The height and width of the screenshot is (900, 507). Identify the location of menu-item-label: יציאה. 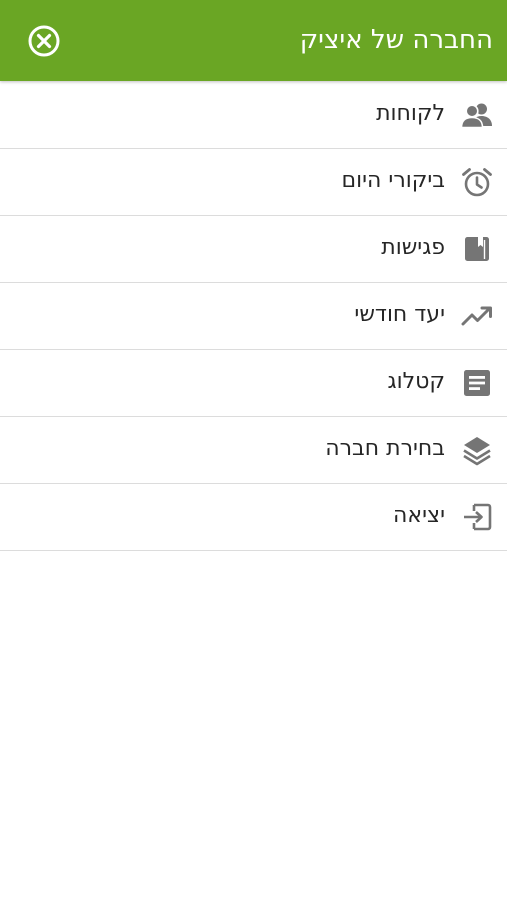
(419, 515).